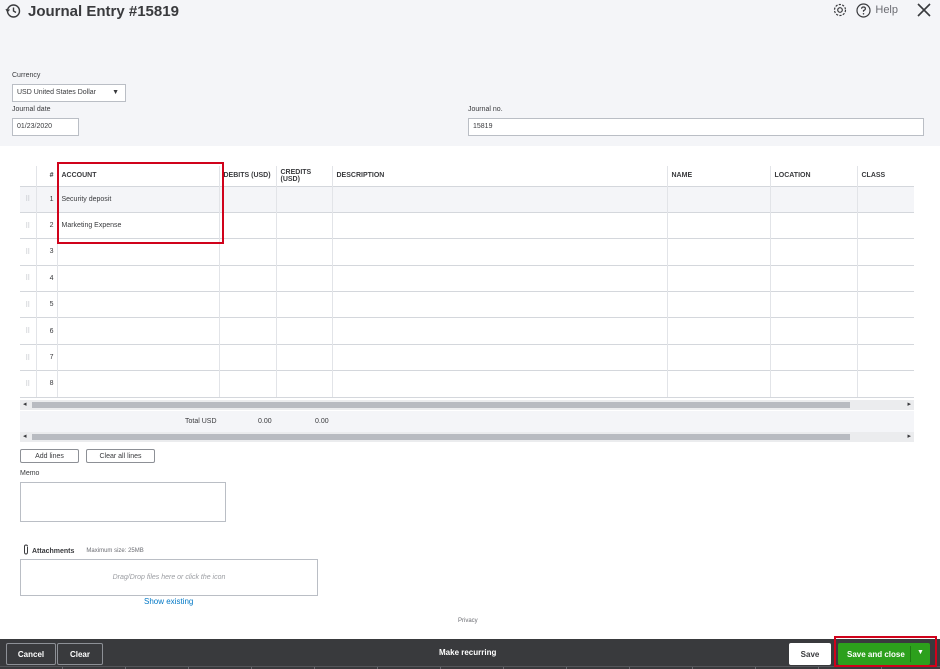 This screenshot has height=669, width=940. What do you see at coordinates (924, 10) in the screenshot?
I see `close-icon` at bounding box center [924, 10].